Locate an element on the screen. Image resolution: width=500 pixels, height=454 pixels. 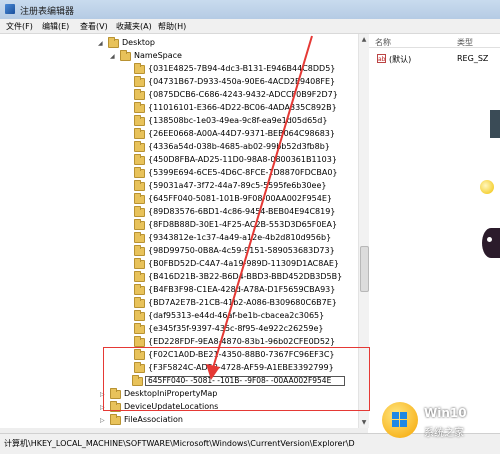
menu-help: 帮助(H) is located at coordinates (172, 26).